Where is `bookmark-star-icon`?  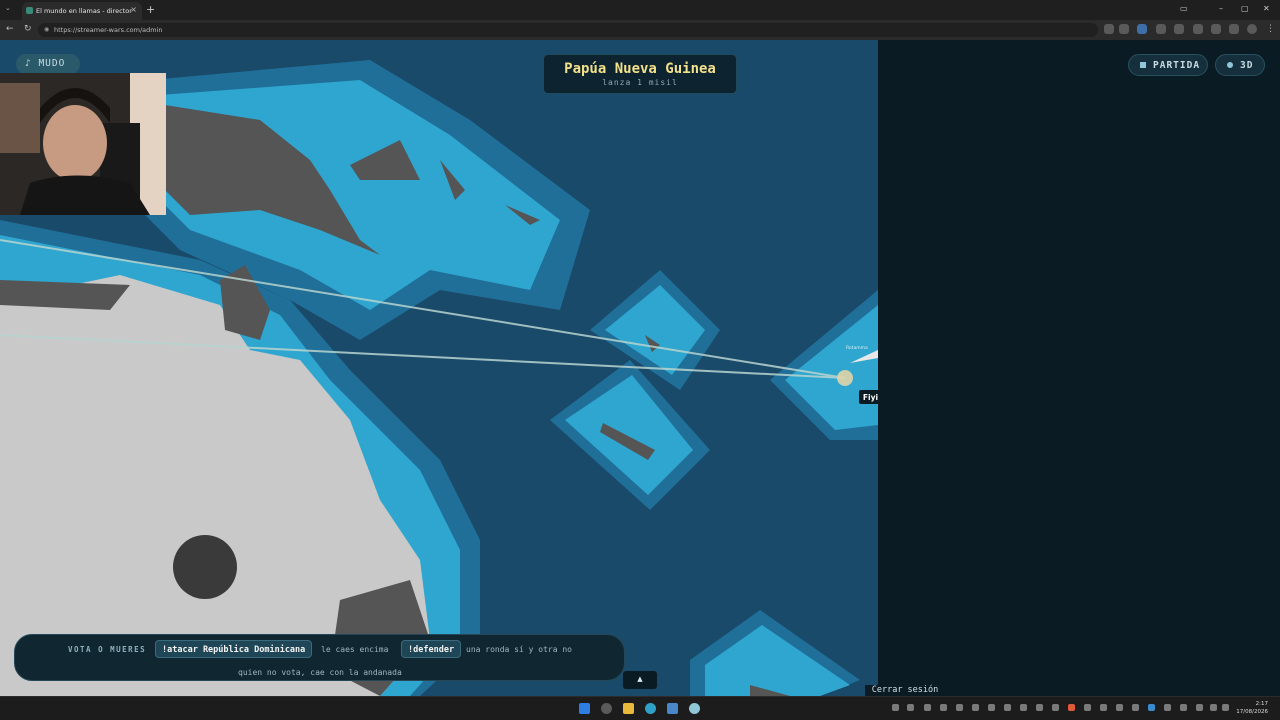 bookmark-star-icon is located at coordinates (1124, 29).